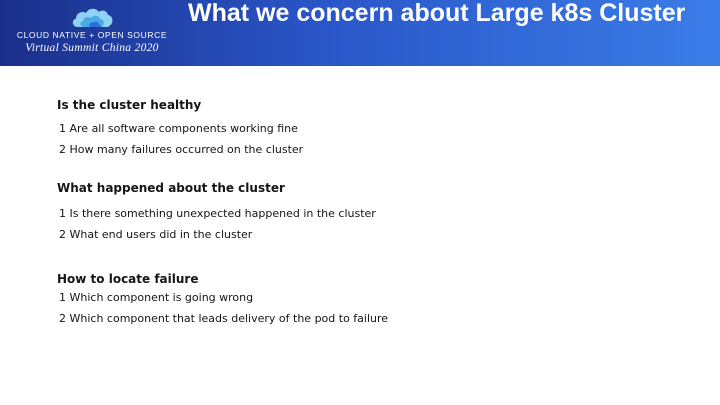 The image size is (720, 405). What do you see at coordinates (171, 188) in the screenshot?
I see `section-heading-events: What happened about the cluster` at bounding box center [171, 188].